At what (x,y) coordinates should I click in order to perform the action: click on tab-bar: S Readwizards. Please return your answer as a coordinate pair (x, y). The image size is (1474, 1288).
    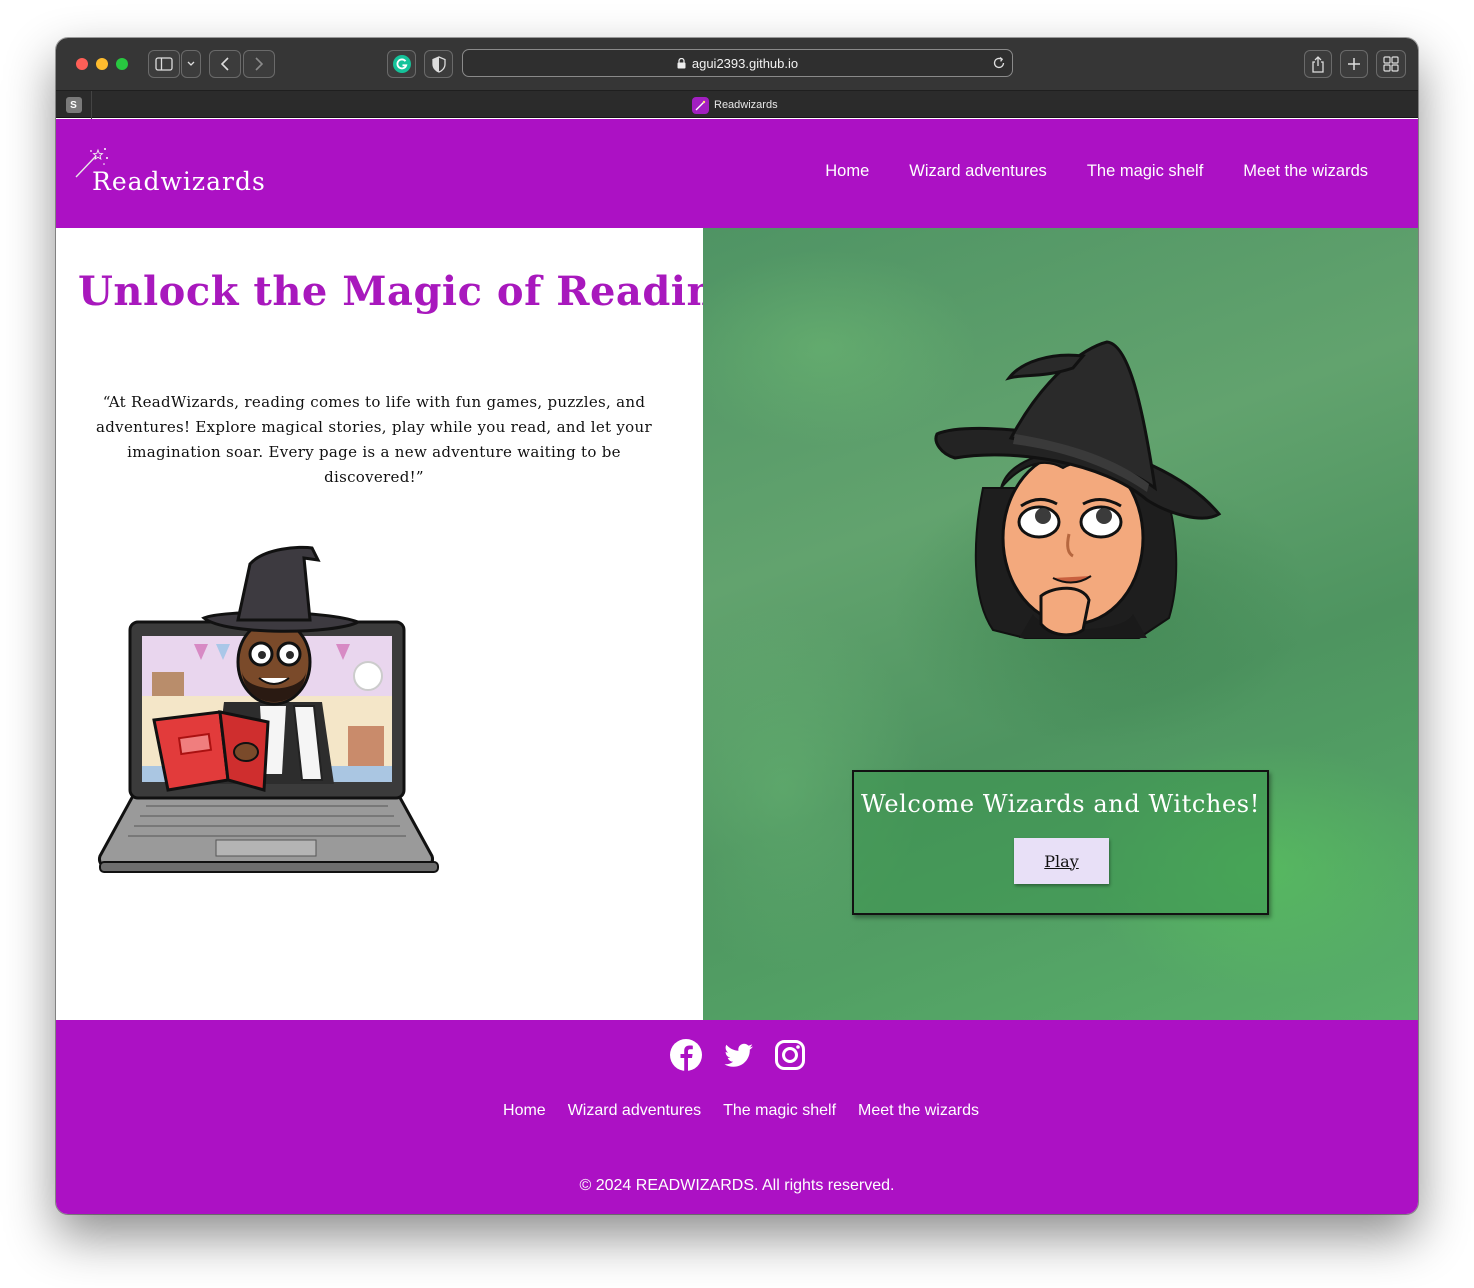
    Looking at the image, I should click on (737, 104).